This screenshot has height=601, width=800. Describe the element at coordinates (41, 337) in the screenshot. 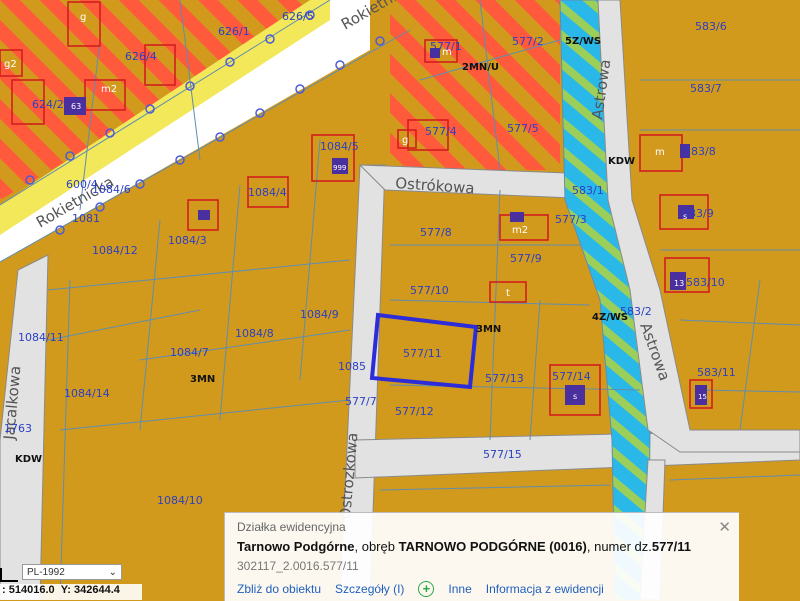

I see `svg-text: 1084/11` at that location.